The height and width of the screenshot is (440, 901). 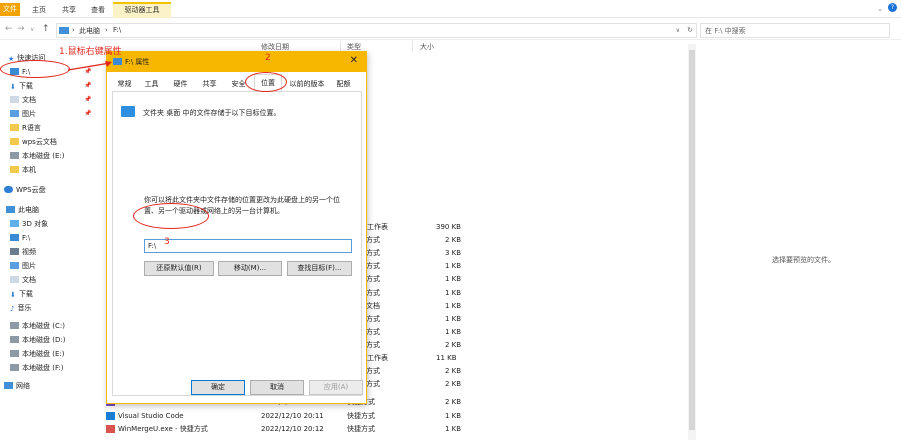 I want to click on search-input: 在 F:\ 中搜索, so click(x=795, y=30).